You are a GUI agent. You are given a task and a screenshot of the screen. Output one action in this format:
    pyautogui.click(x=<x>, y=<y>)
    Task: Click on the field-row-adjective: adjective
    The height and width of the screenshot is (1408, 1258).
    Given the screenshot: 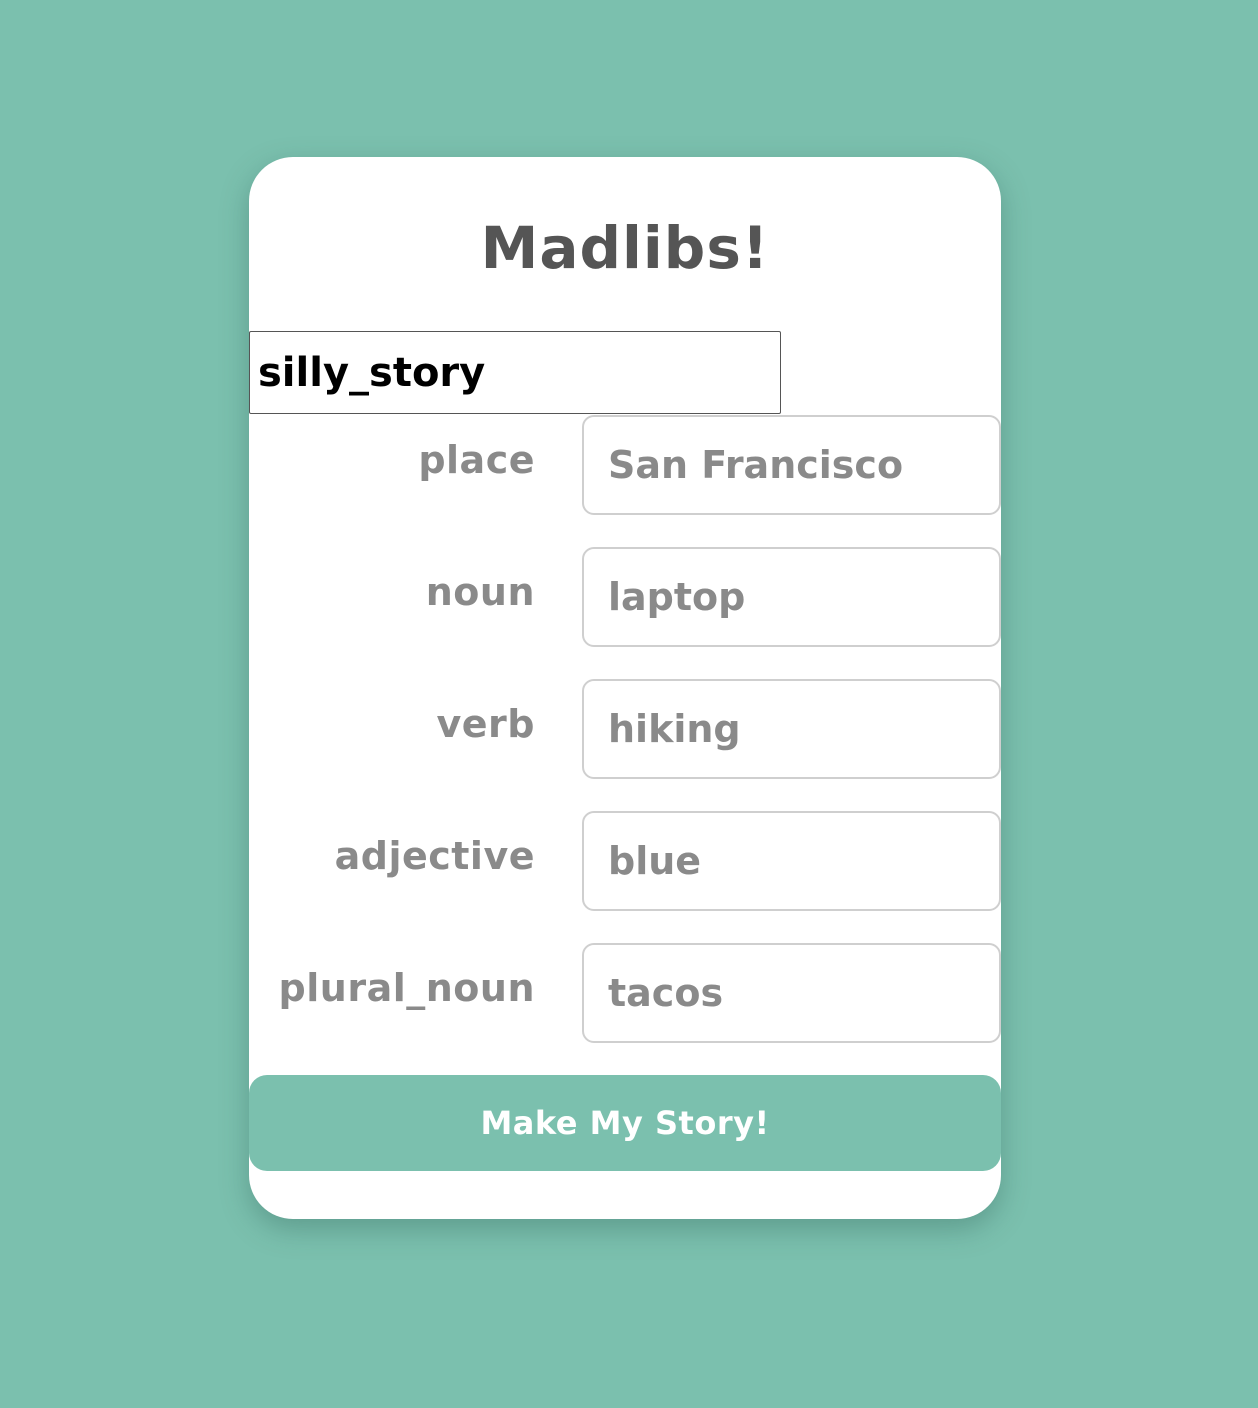 What is the action you would take?
    pyautogui.click(x=625, y=861)
    